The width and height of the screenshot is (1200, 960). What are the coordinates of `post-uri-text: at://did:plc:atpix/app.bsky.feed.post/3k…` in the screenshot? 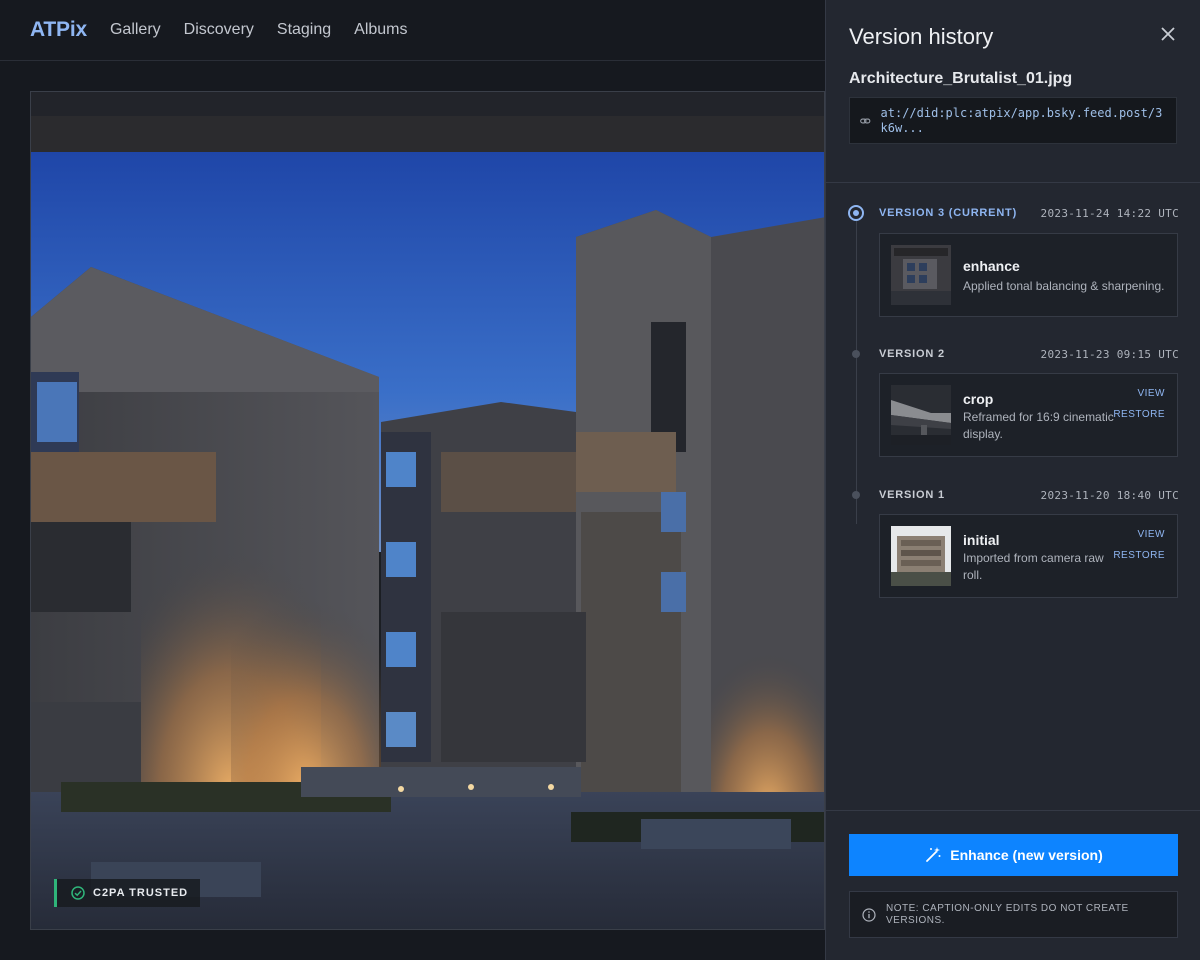 It's located at (1021, 120).